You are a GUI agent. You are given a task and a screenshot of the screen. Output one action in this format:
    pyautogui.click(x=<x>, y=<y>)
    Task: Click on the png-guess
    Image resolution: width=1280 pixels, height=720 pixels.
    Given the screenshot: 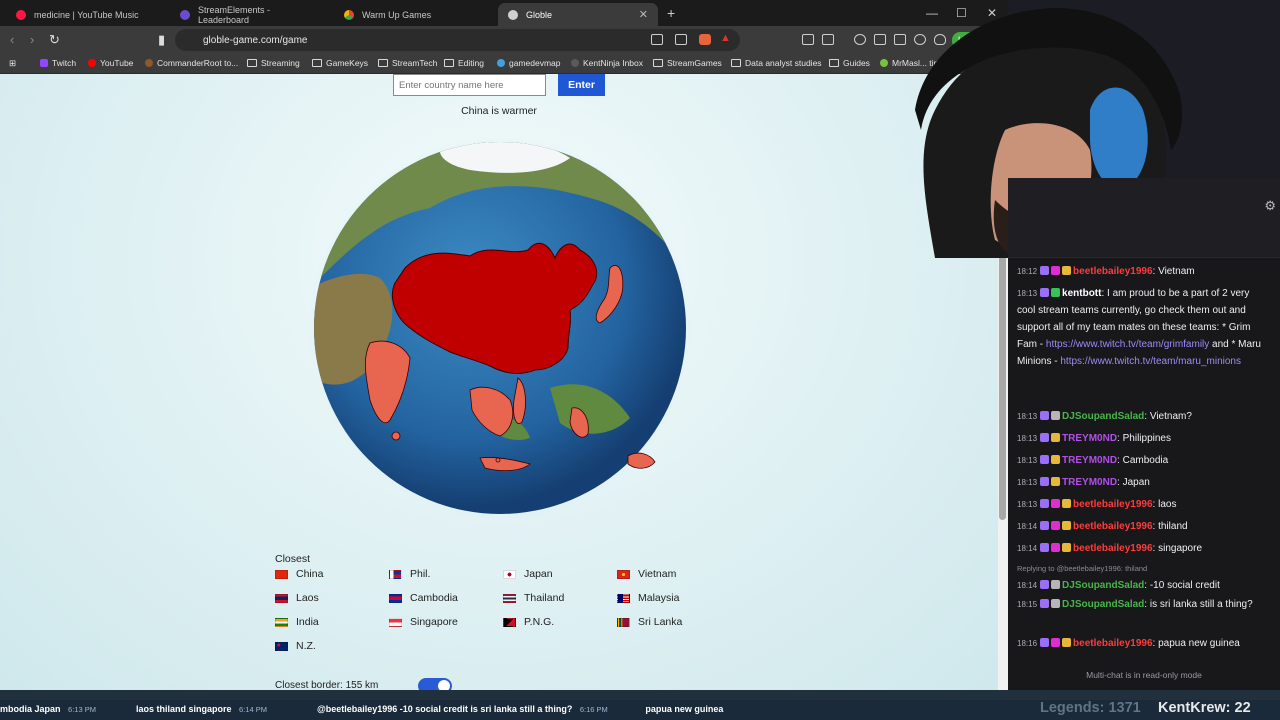 What is the action you would take?
    pyautogui.click(x=641, y=460)
    